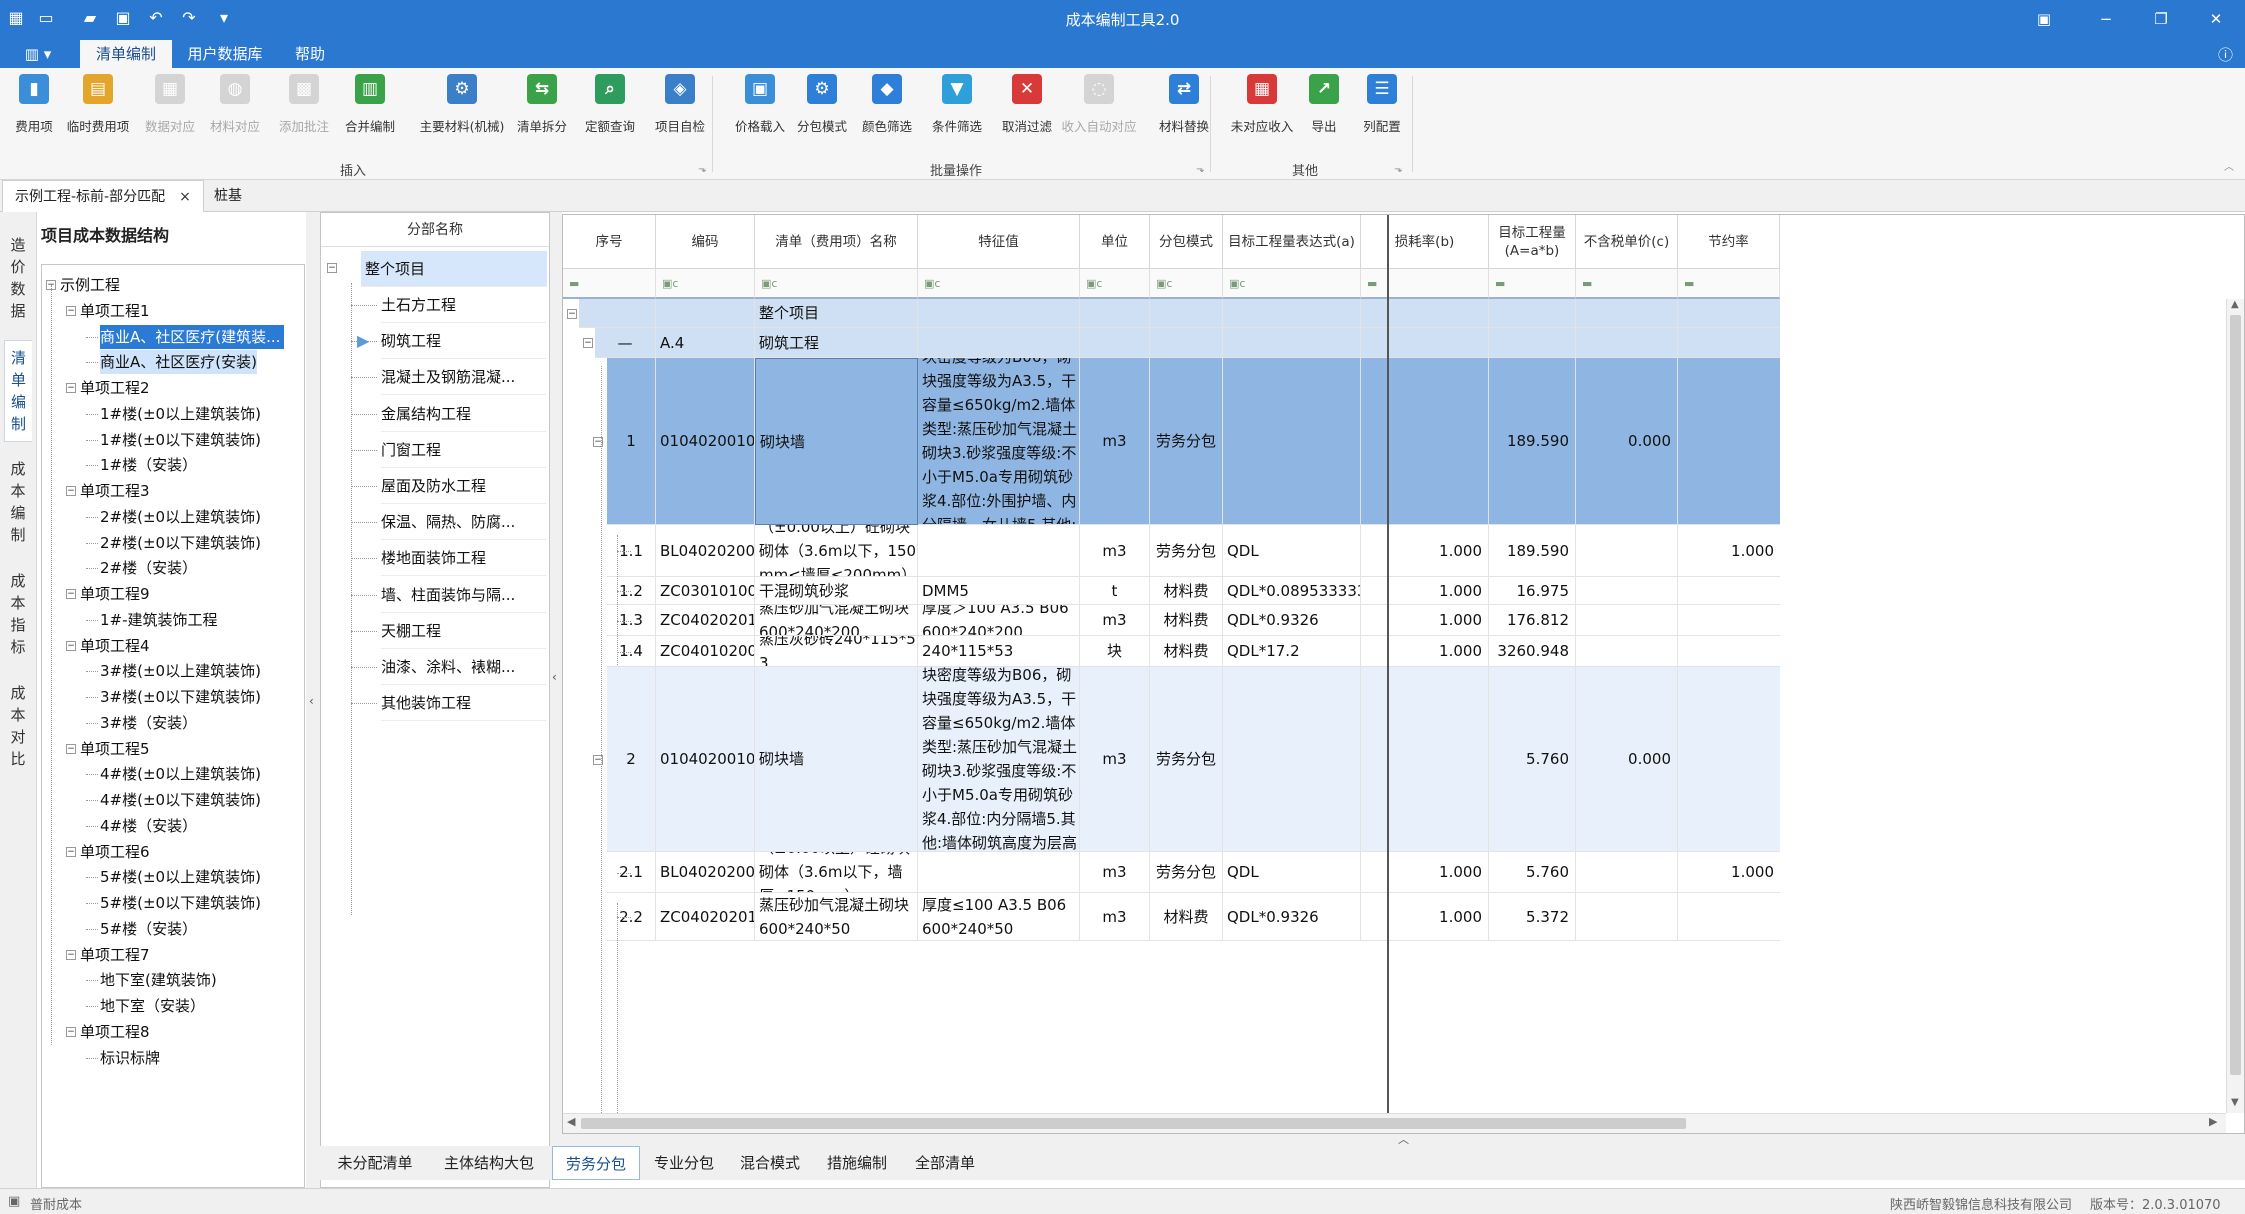 The width and height of the screenshot is (2245, 1214). I want to click on grid-cell: DMM5, so click(999, 591).